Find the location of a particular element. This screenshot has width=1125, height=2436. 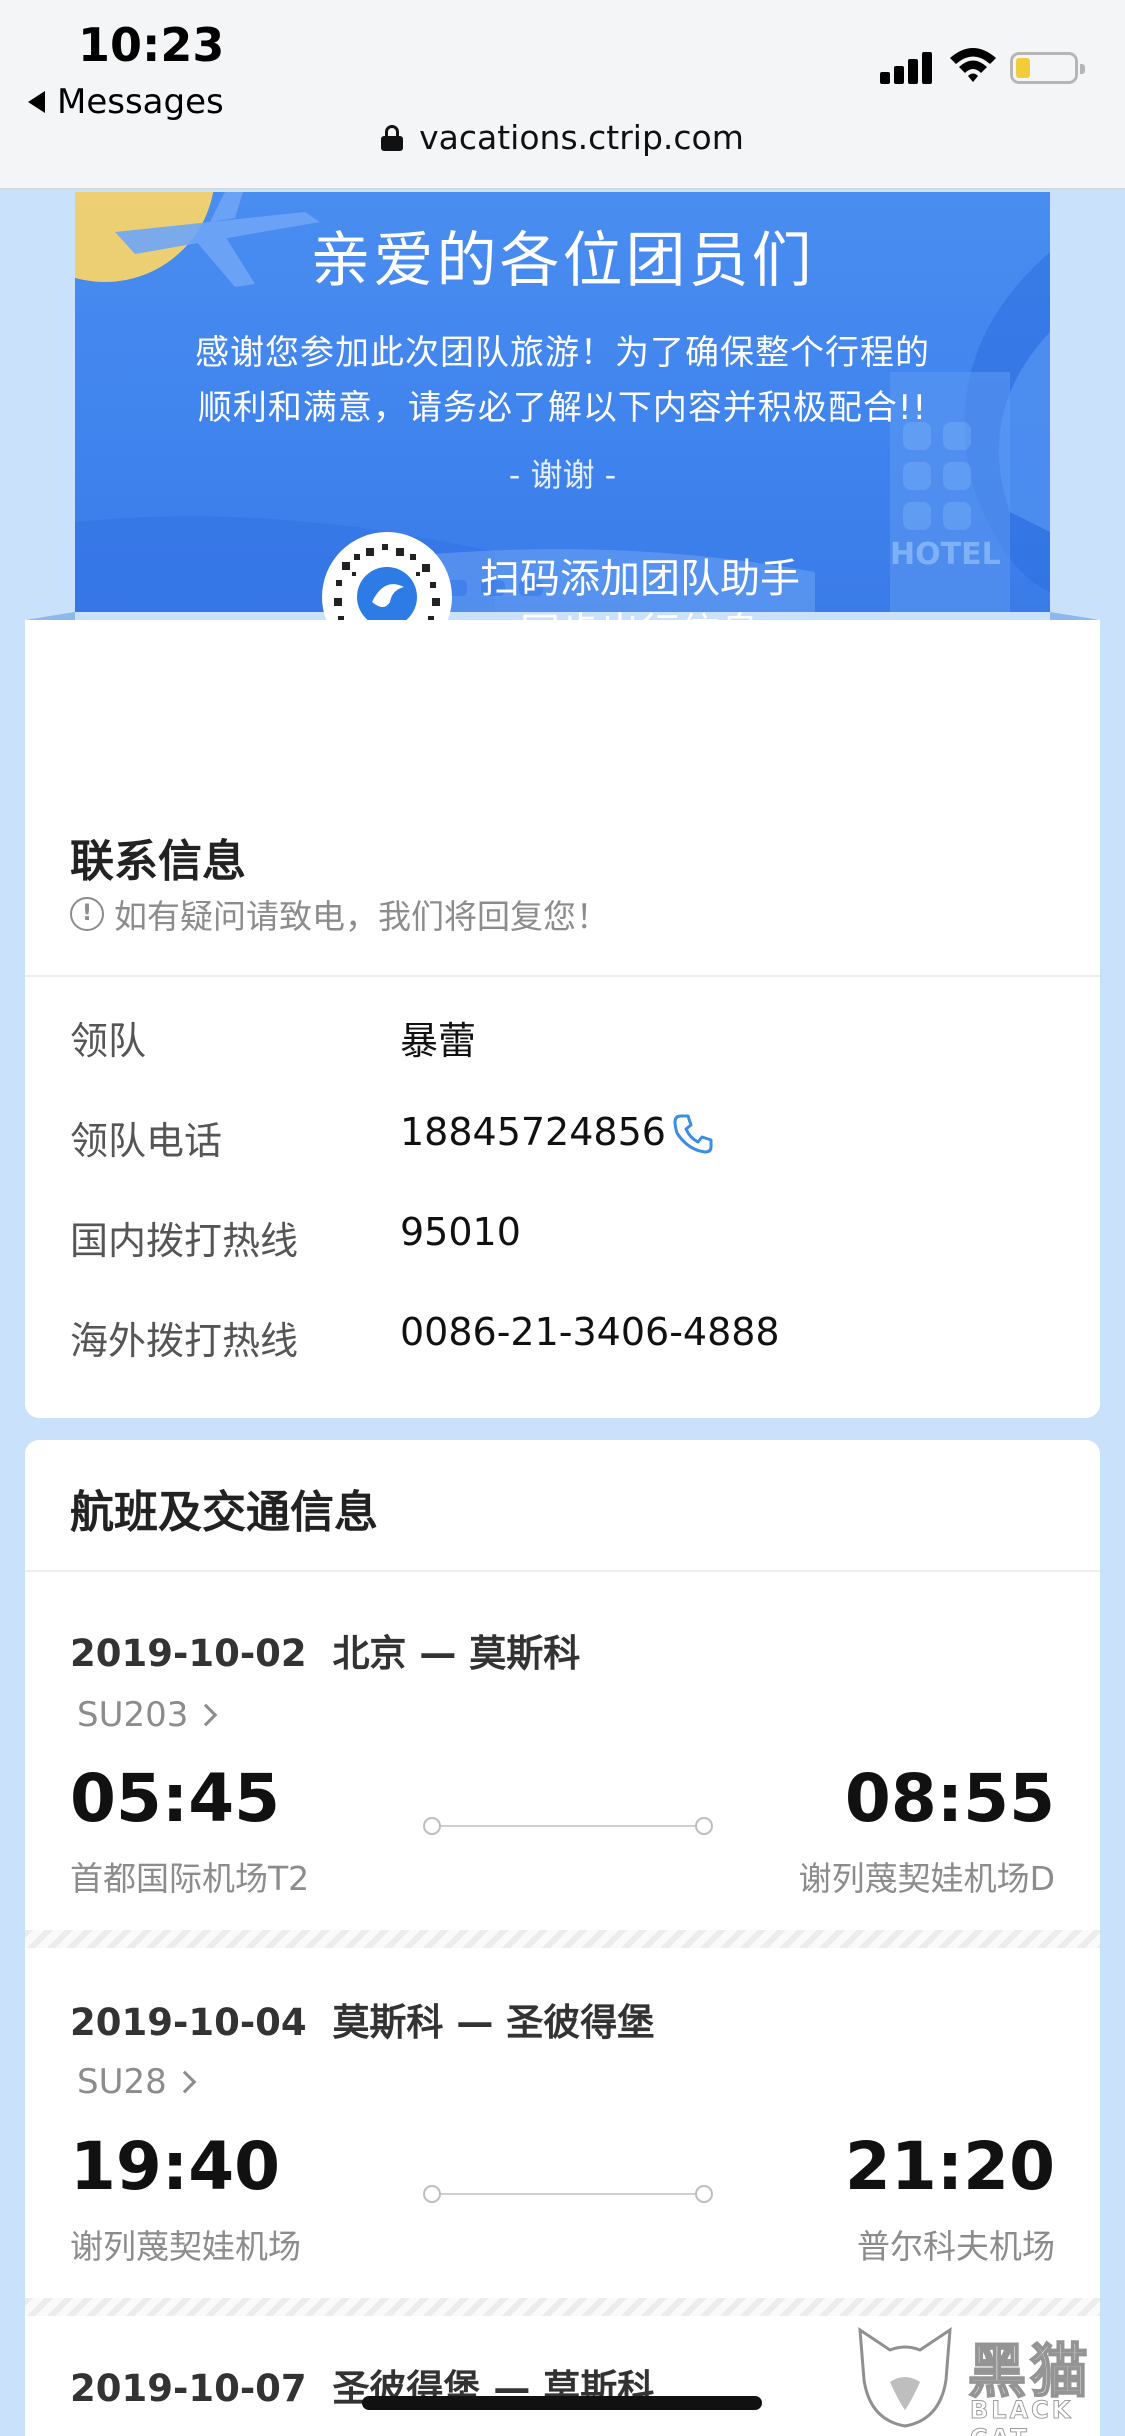

back-app-label: Messages is located at coordinates (140, 102).